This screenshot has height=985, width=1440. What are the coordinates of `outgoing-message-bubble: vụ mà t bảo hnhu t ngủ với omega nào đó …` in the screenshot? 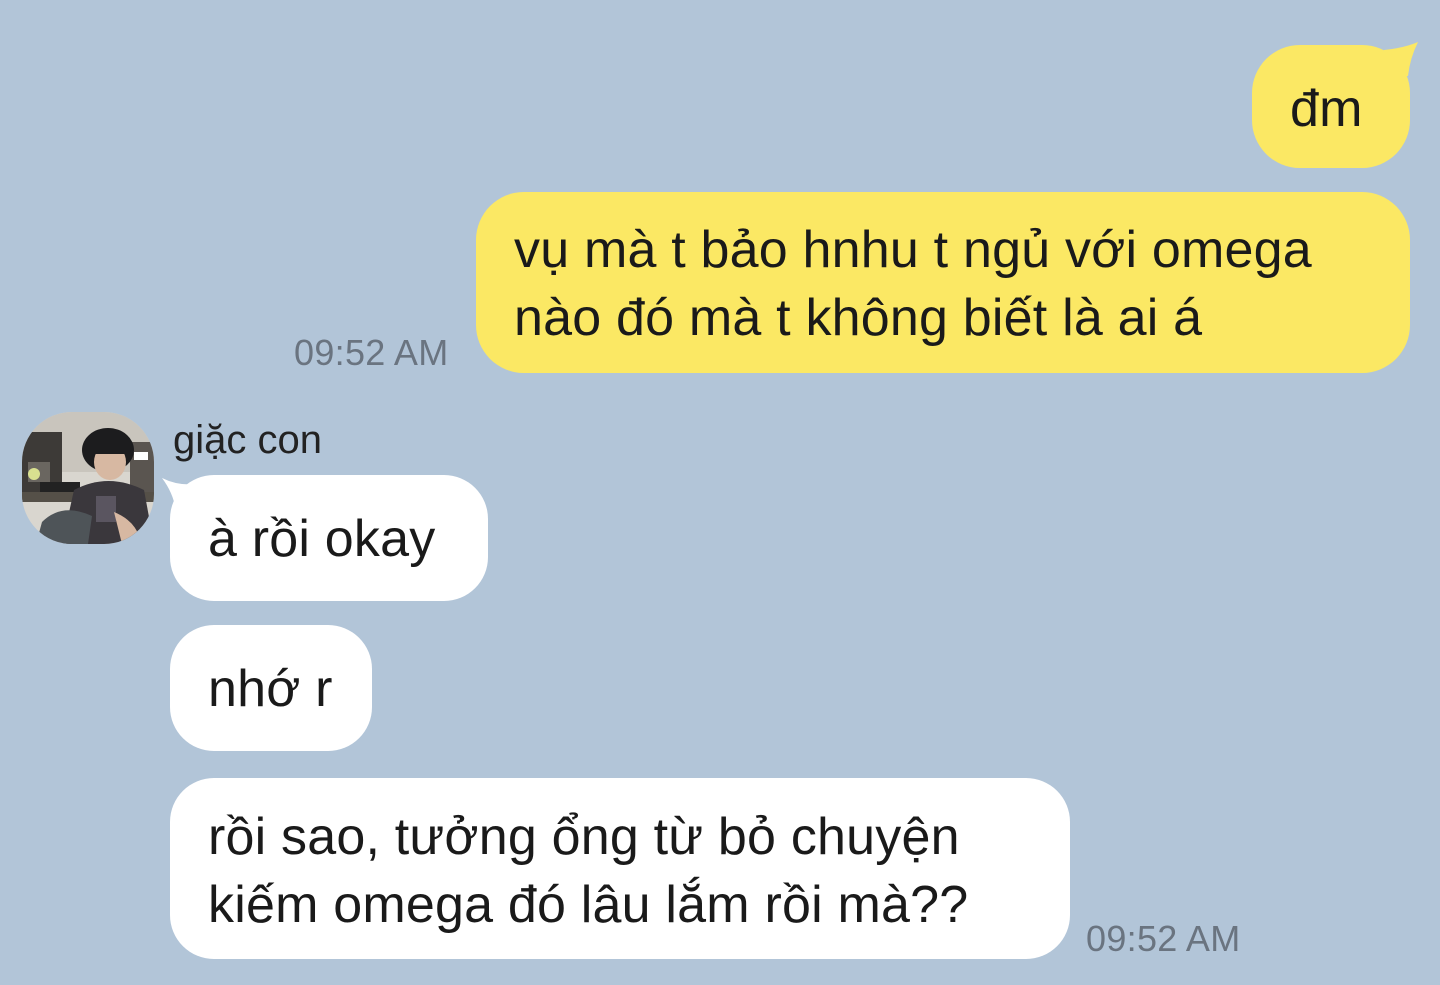 It's located at (943, 282).